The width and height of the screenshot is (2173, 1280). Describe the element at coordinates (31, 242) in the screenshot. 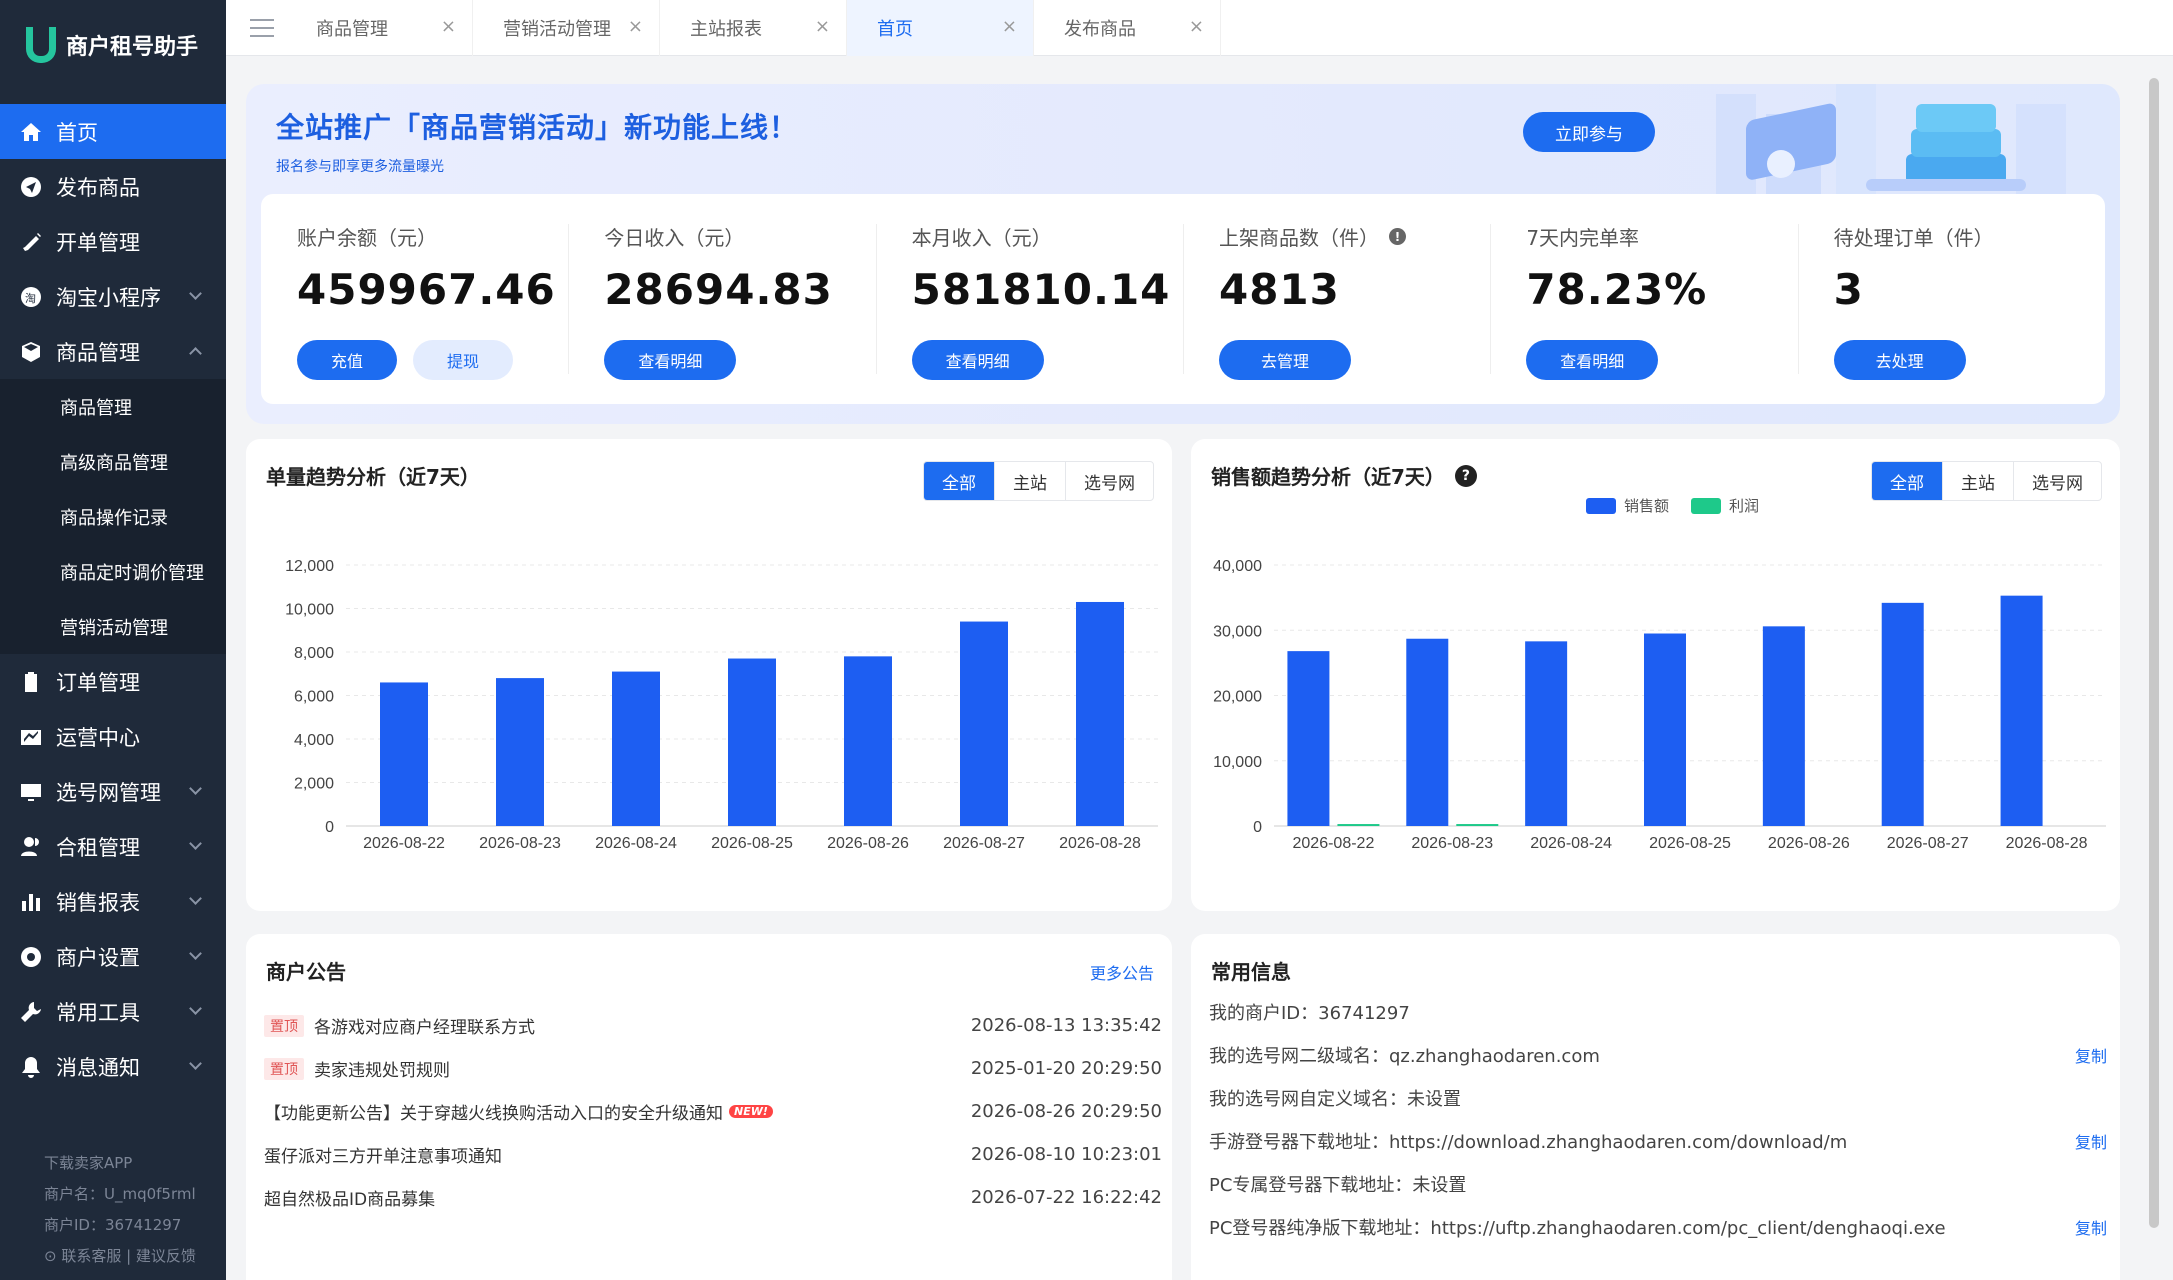

I see `pencil-icon` at that location.